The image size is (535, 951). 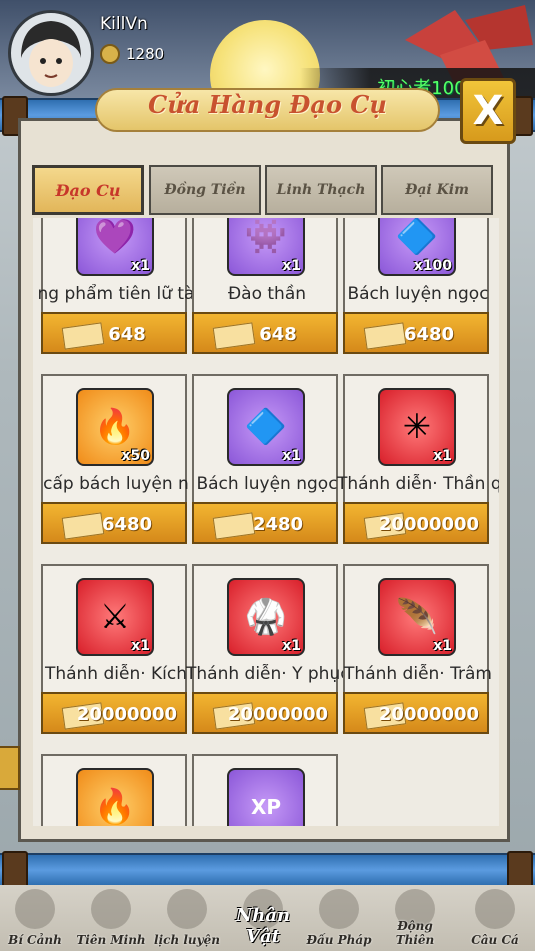 I want to click on item-name: Thánh diễn· Y phục, so click(x=267, y=674).